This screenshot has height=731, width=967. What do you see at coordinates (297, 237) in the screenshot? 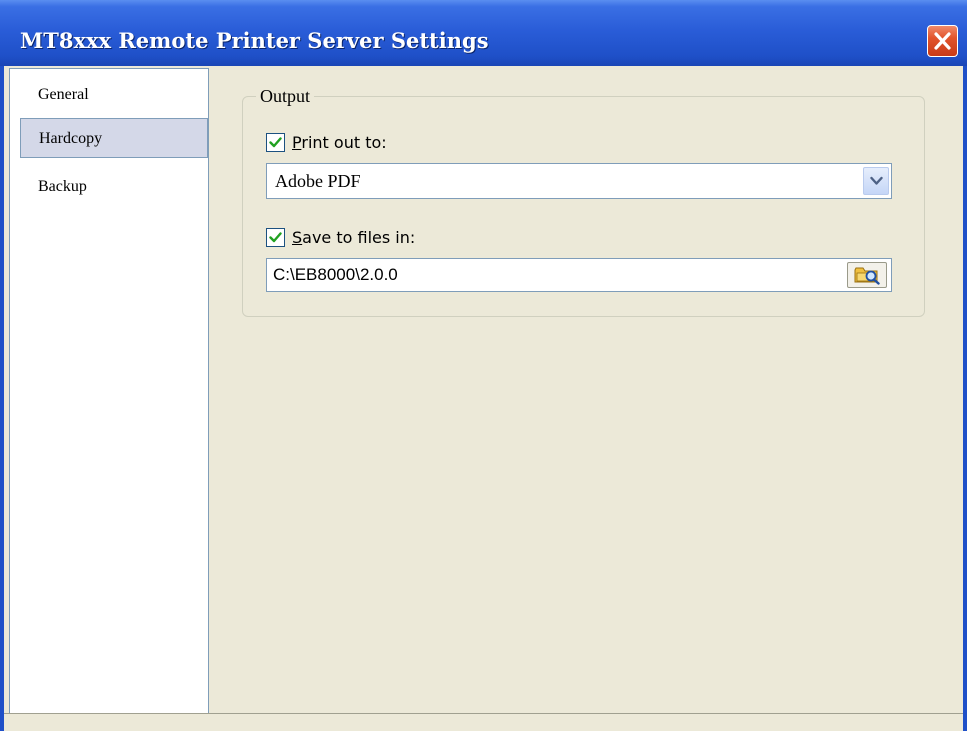
I see `save-files-accel: S` at bounding box center [297, 237].